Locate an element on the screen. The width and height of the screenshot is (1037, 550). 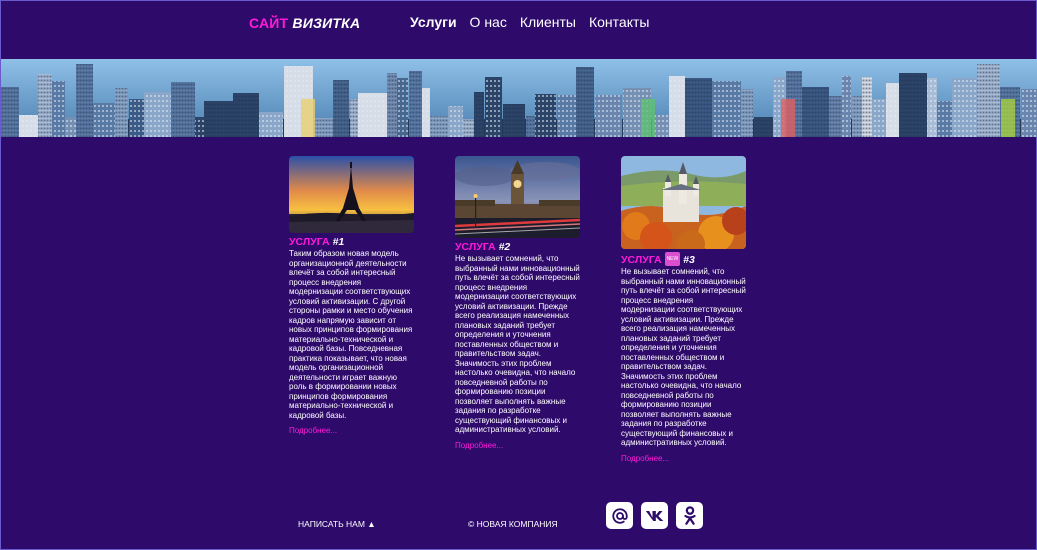
site-logo: САЙТ ВИЗИТКА is located at coordinates (304, 23).